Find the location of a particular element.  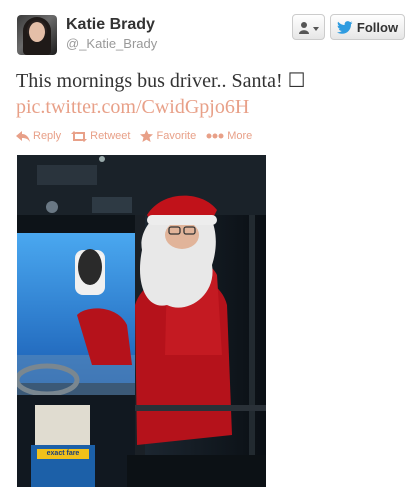

tweet-media-link: pic.twitter.com/CwidGpjo6H is located at coordinates (211, 107).